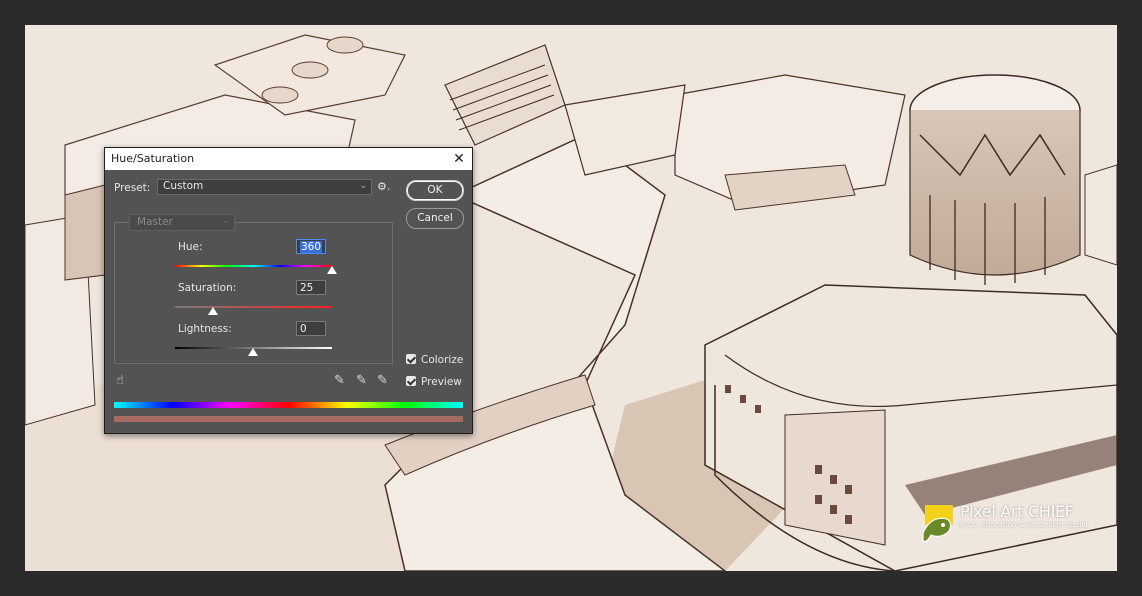  I want to click on preview-label: Preview, so click(441, 382).